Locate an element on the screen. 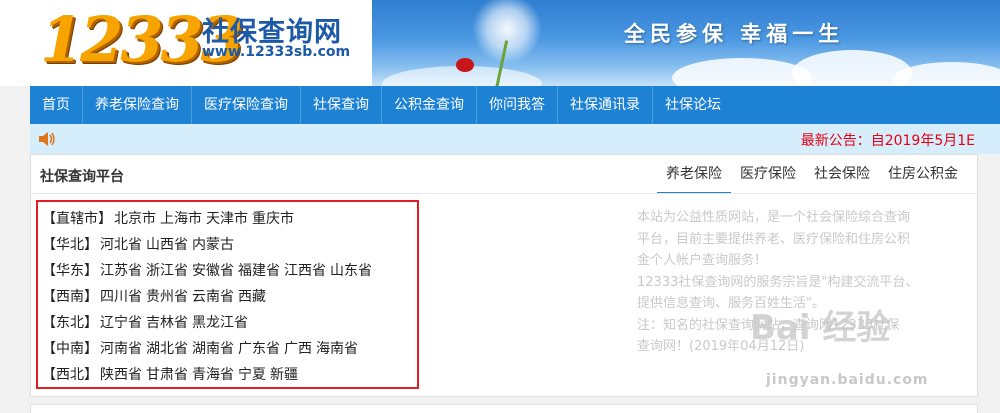 The width and height of the screenshot is (1000, 413). region-city-link: 青海省 is located at coordinates (213, 375).